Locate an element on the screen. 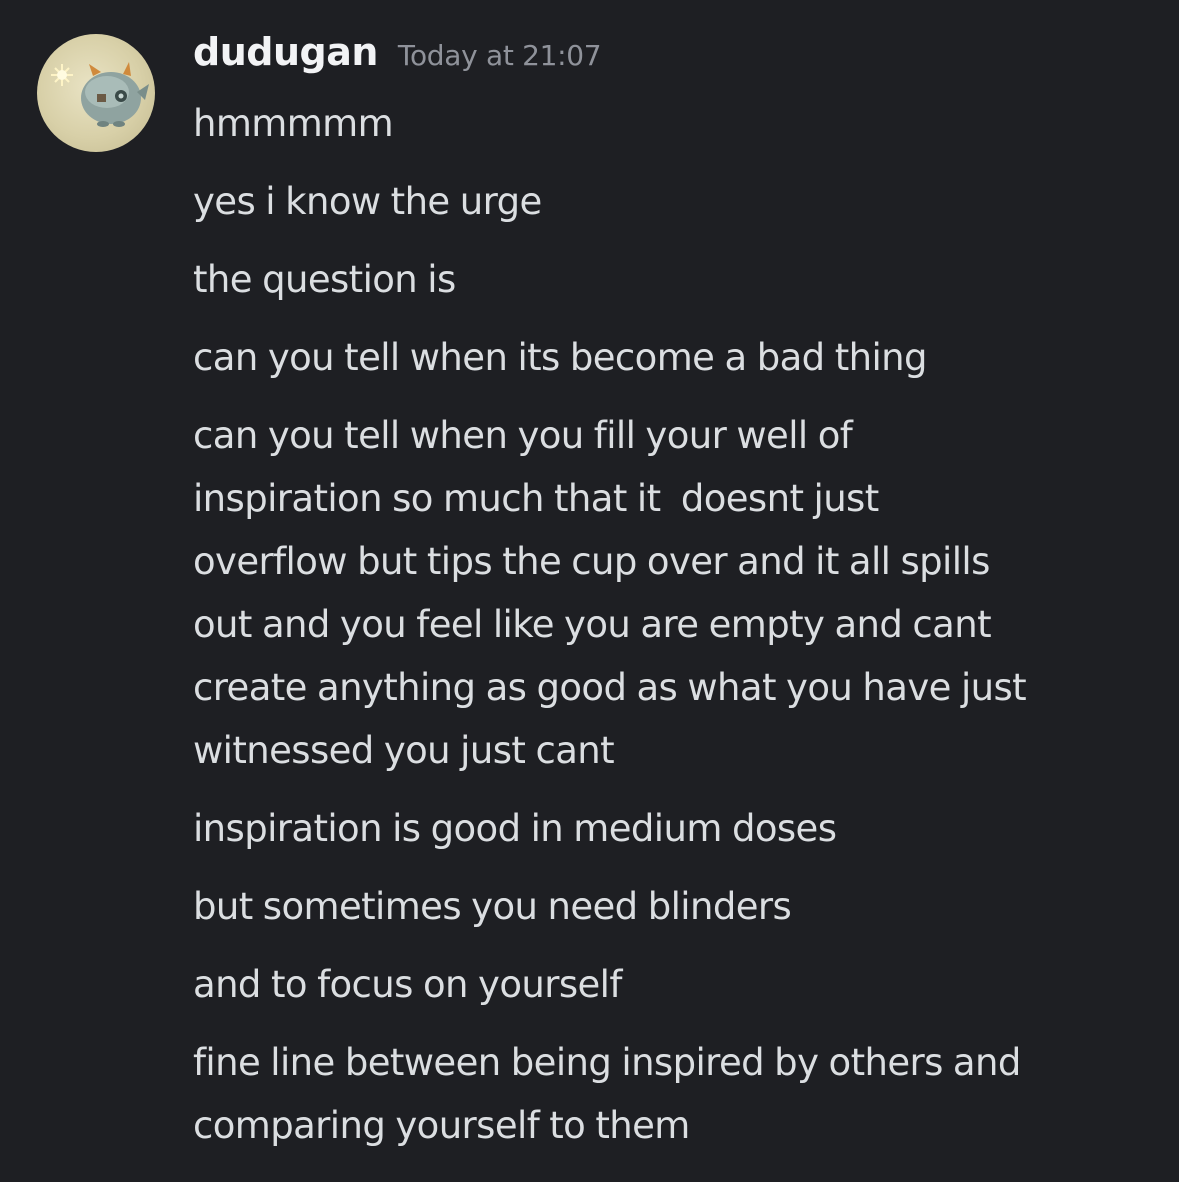 Image resolution: width=1179 pixels, height=1182 pixels. message-text: hmmmmm is located at coordinates (673, 123).